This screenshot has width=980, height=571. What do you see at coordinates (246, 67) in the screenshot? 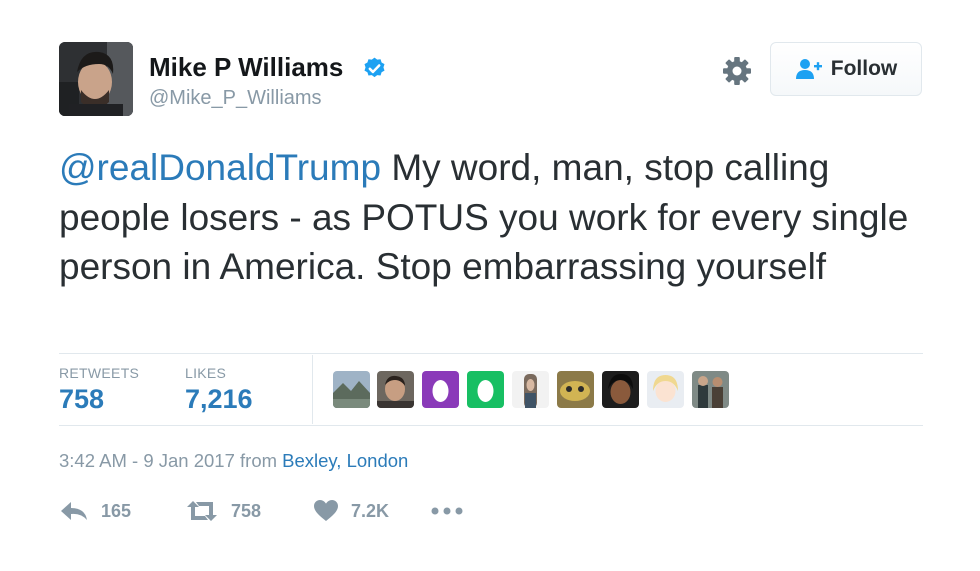
I see `author-name: Mike P Williams` at bounding box center [246, 67].